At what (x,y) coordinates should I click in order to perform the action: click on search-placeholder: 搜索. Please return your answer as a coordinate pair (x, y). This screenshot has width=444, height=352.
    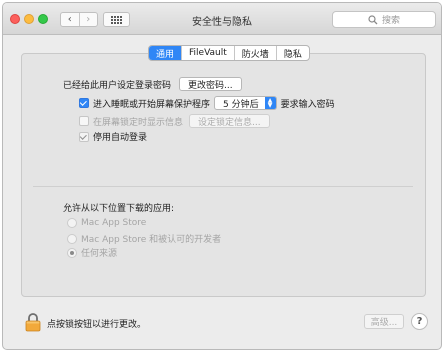
    Looking at the image, I should click on (390, 21).